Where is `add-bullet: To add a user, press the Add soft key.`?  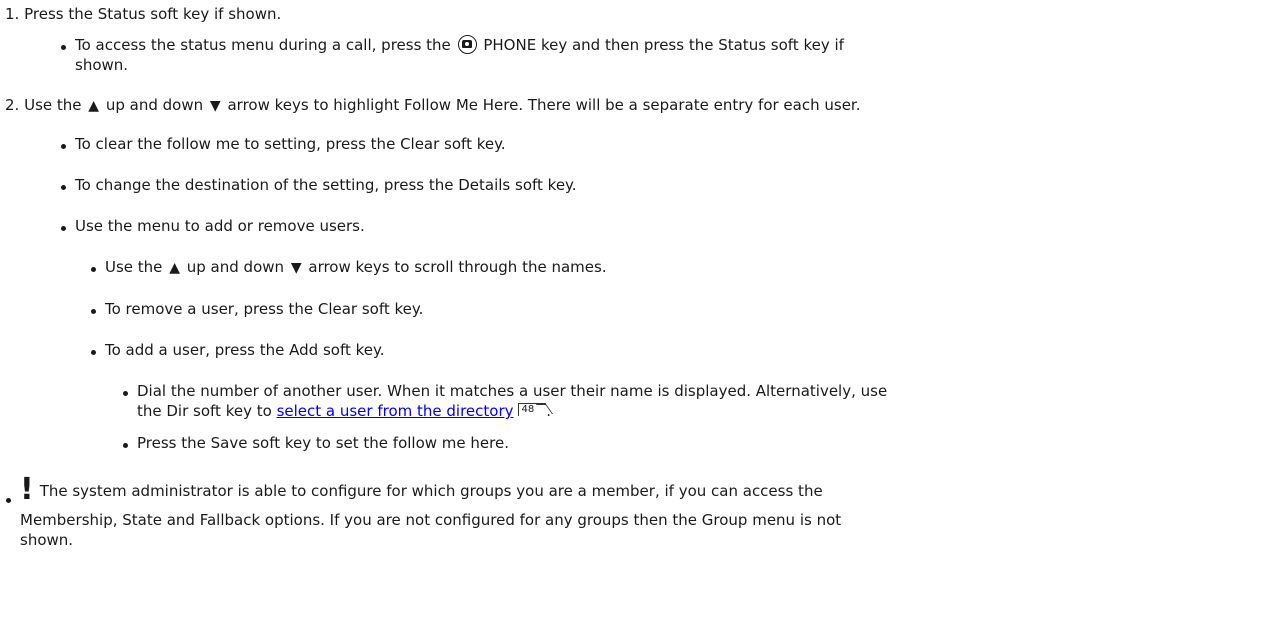
add-bullet: To add a user, press the Add soft key. is located at coordinates (245, 350).